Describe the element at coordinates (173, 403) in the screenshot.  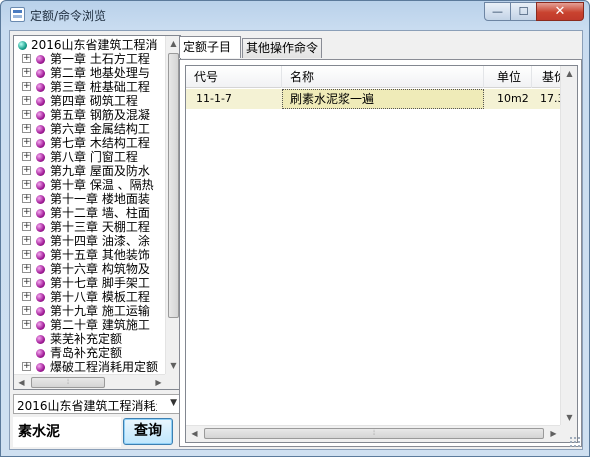
I see `chevron-down-icon: ▼` at that location.